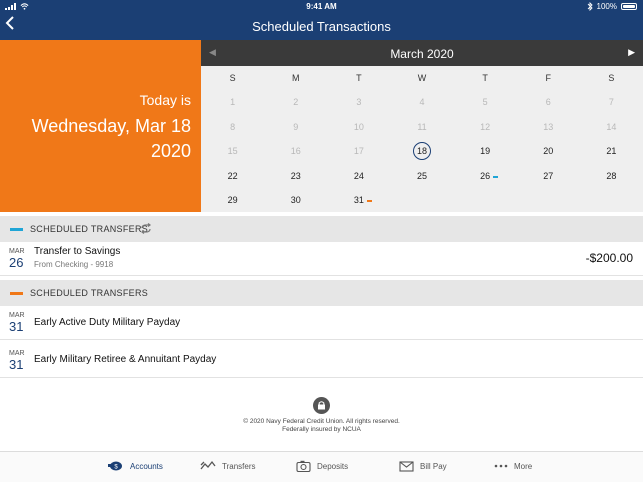 This screenshot has width=643, height=482. I want to click on calendar-day-number: 28, so click(611, 175).